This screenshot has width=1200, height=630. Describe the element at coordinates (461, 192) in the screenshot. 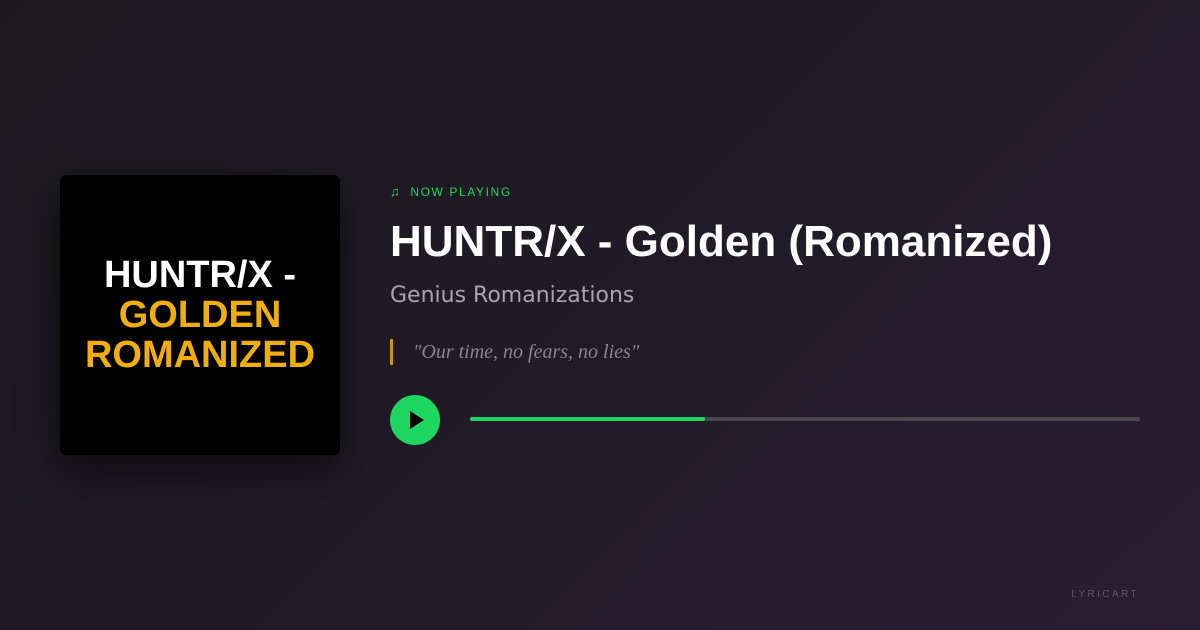

I see `now-playing-text: NOW PLAYING` at that location.